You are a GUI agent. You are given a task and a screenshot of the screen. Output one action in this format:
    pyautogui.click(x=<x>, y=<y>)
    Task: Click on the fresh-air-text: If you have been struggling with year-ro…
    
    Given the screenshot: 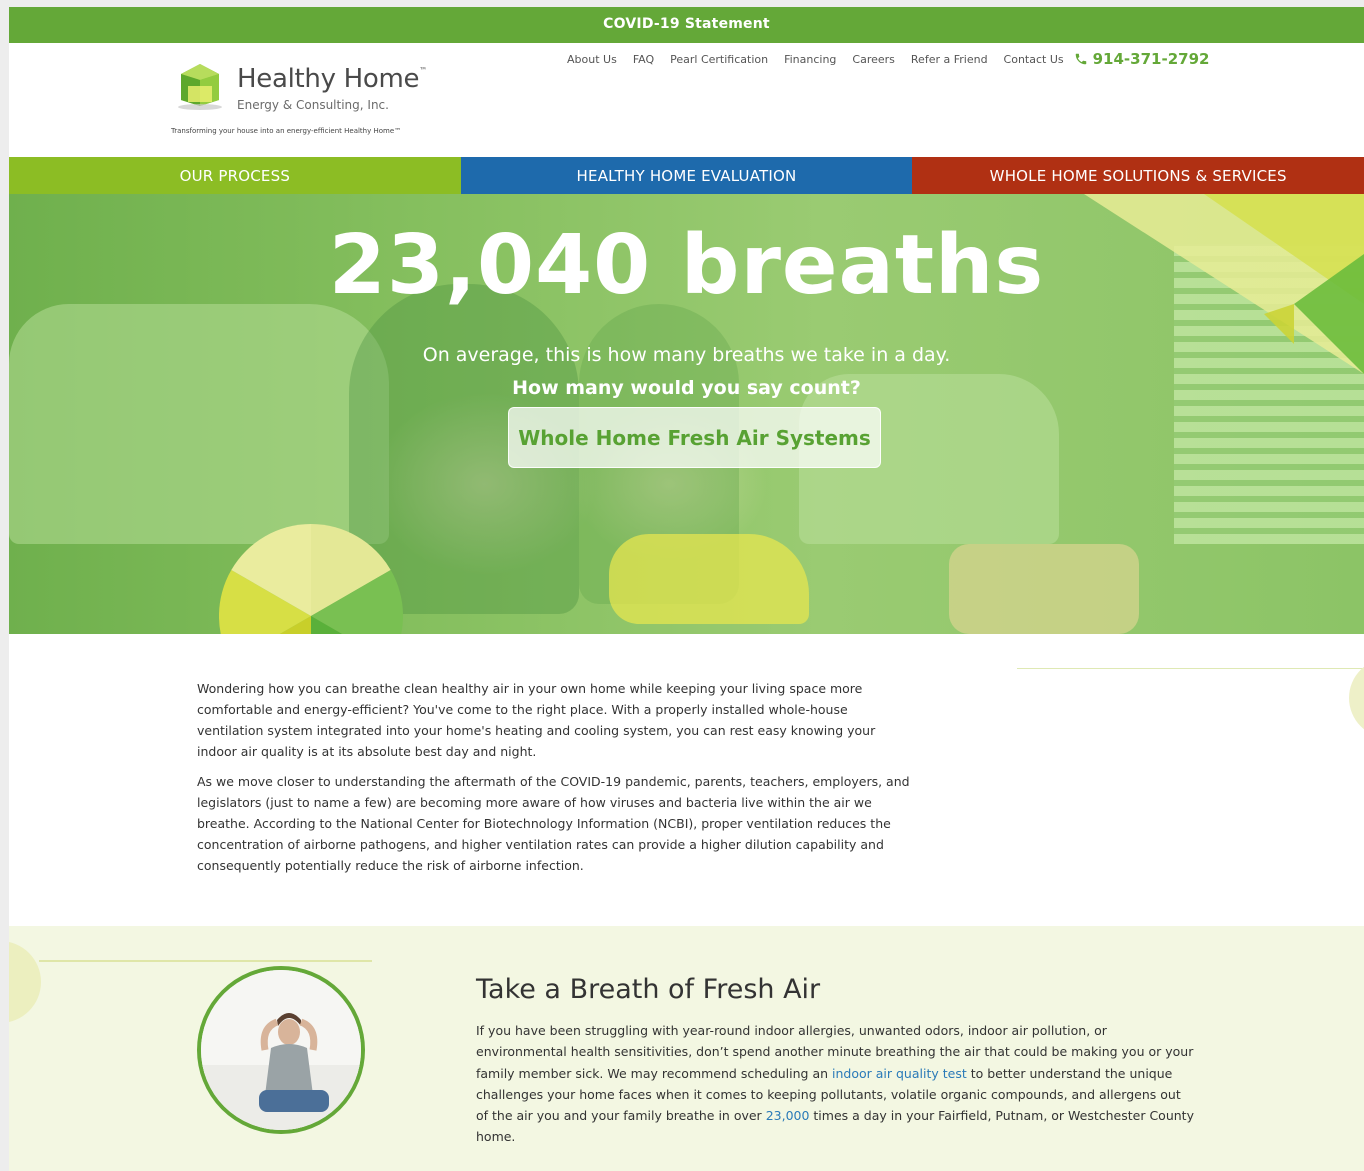 What is the action you would take?
    pyautogui.click(x=835, y=1084)
    